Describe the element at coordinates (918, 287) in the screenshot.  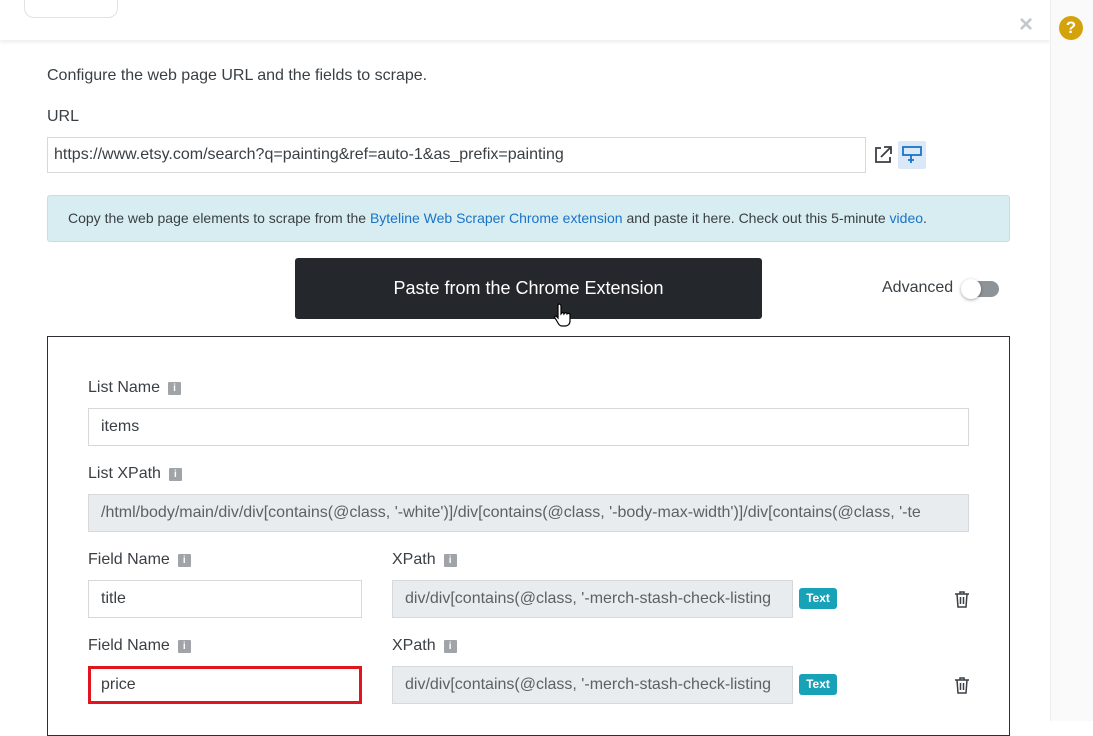
I see `advanced-label: Advanced` at that location.